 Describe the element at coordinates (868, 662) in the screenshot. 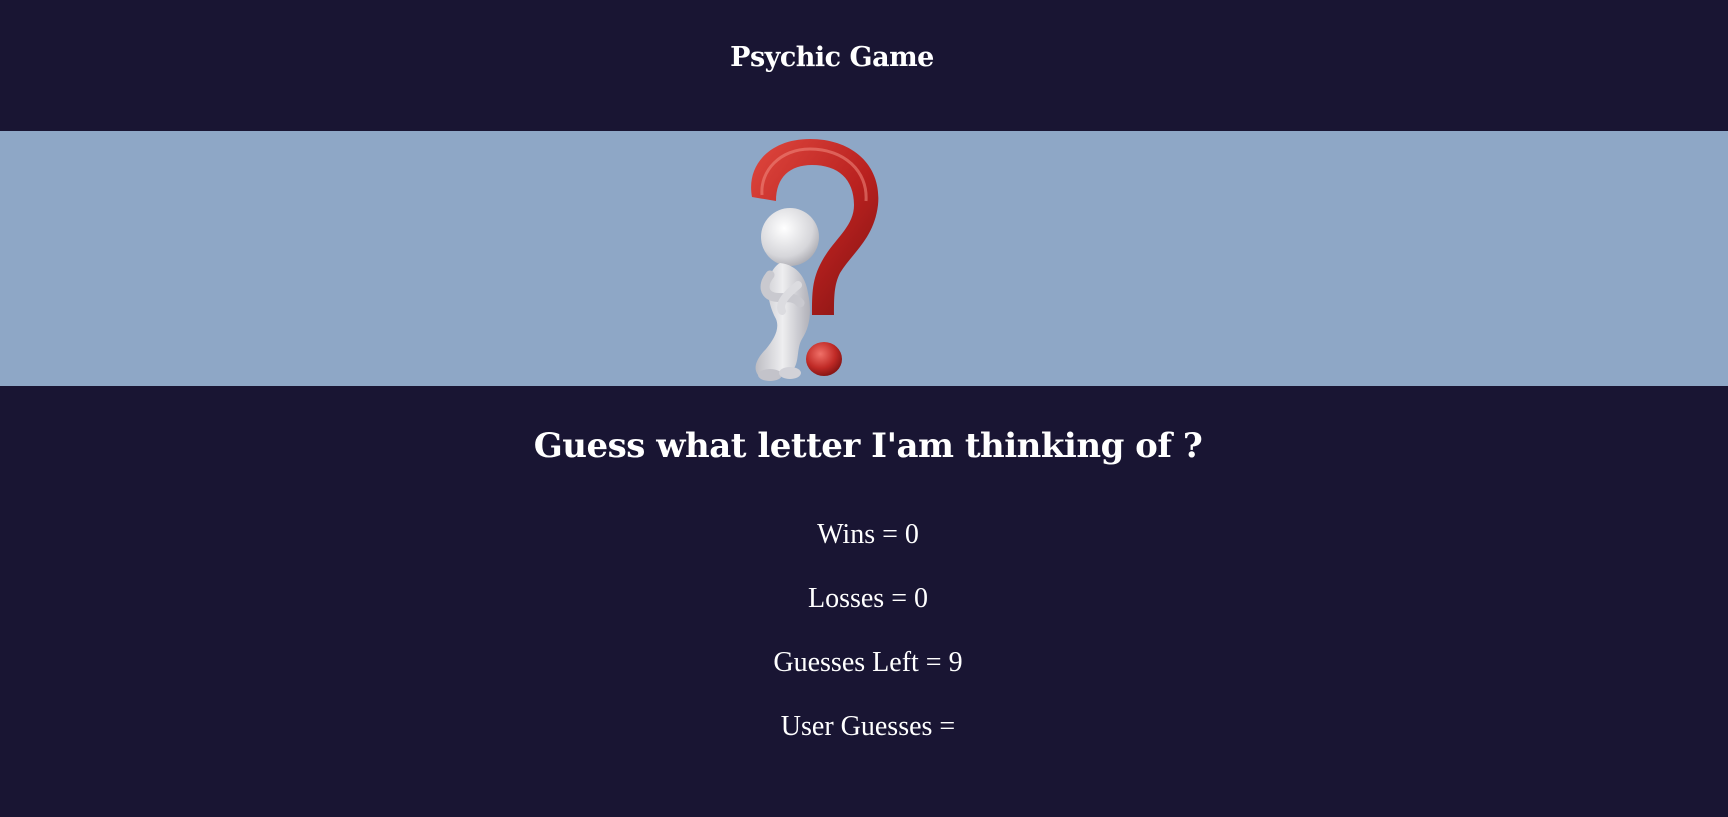

I see `guesses-left-counter: Guesses Left = 9` at that location.